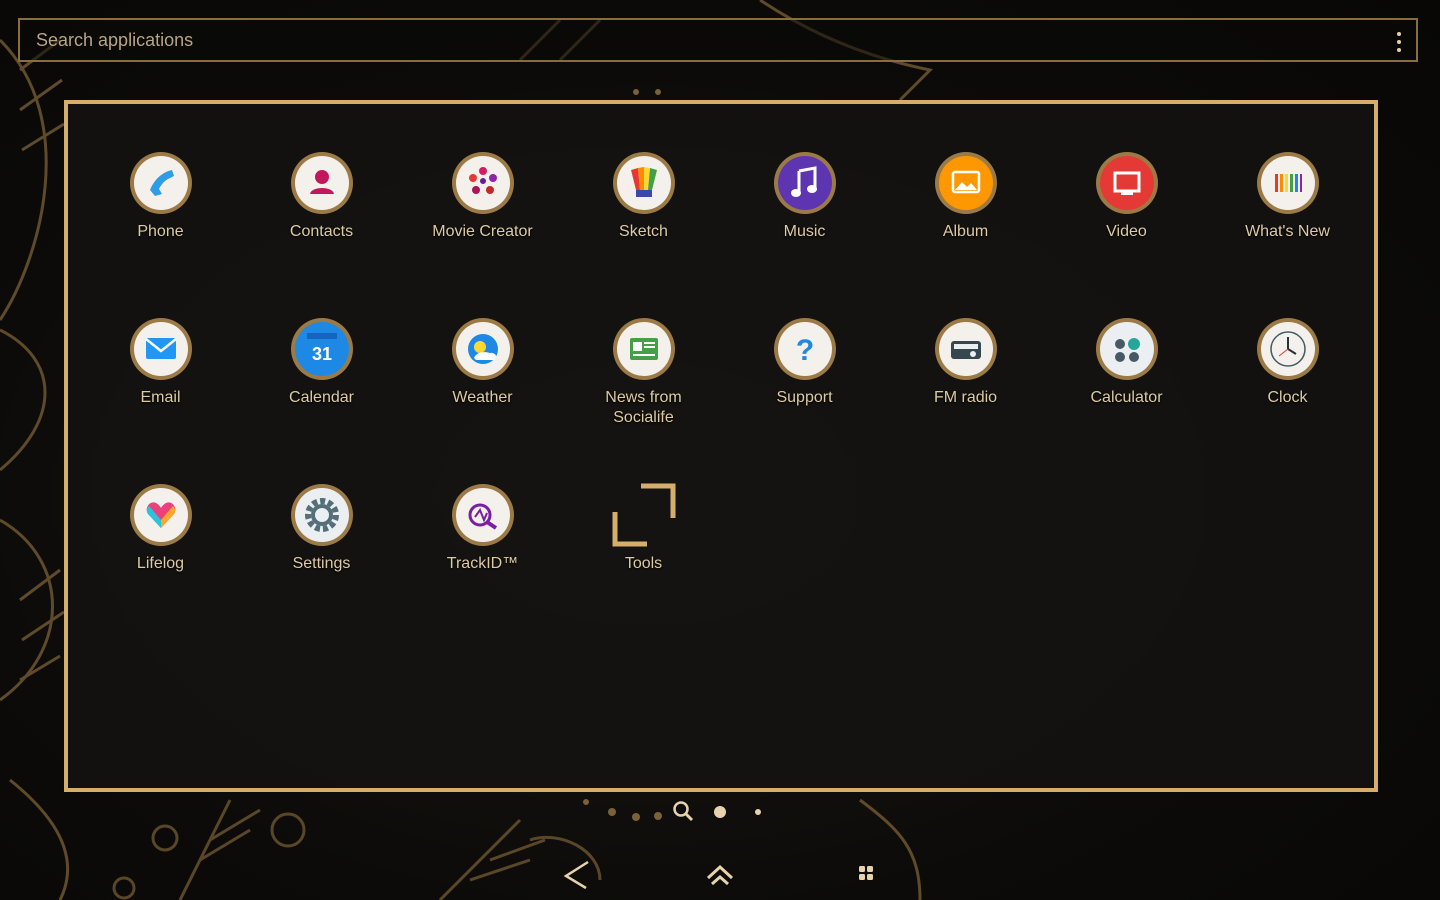 The height and width of the screenshot is (900, 1440). Describe the element at coordinates (482, 565) in the screenshot. I see `app-trackid: TrackID™` at that location.